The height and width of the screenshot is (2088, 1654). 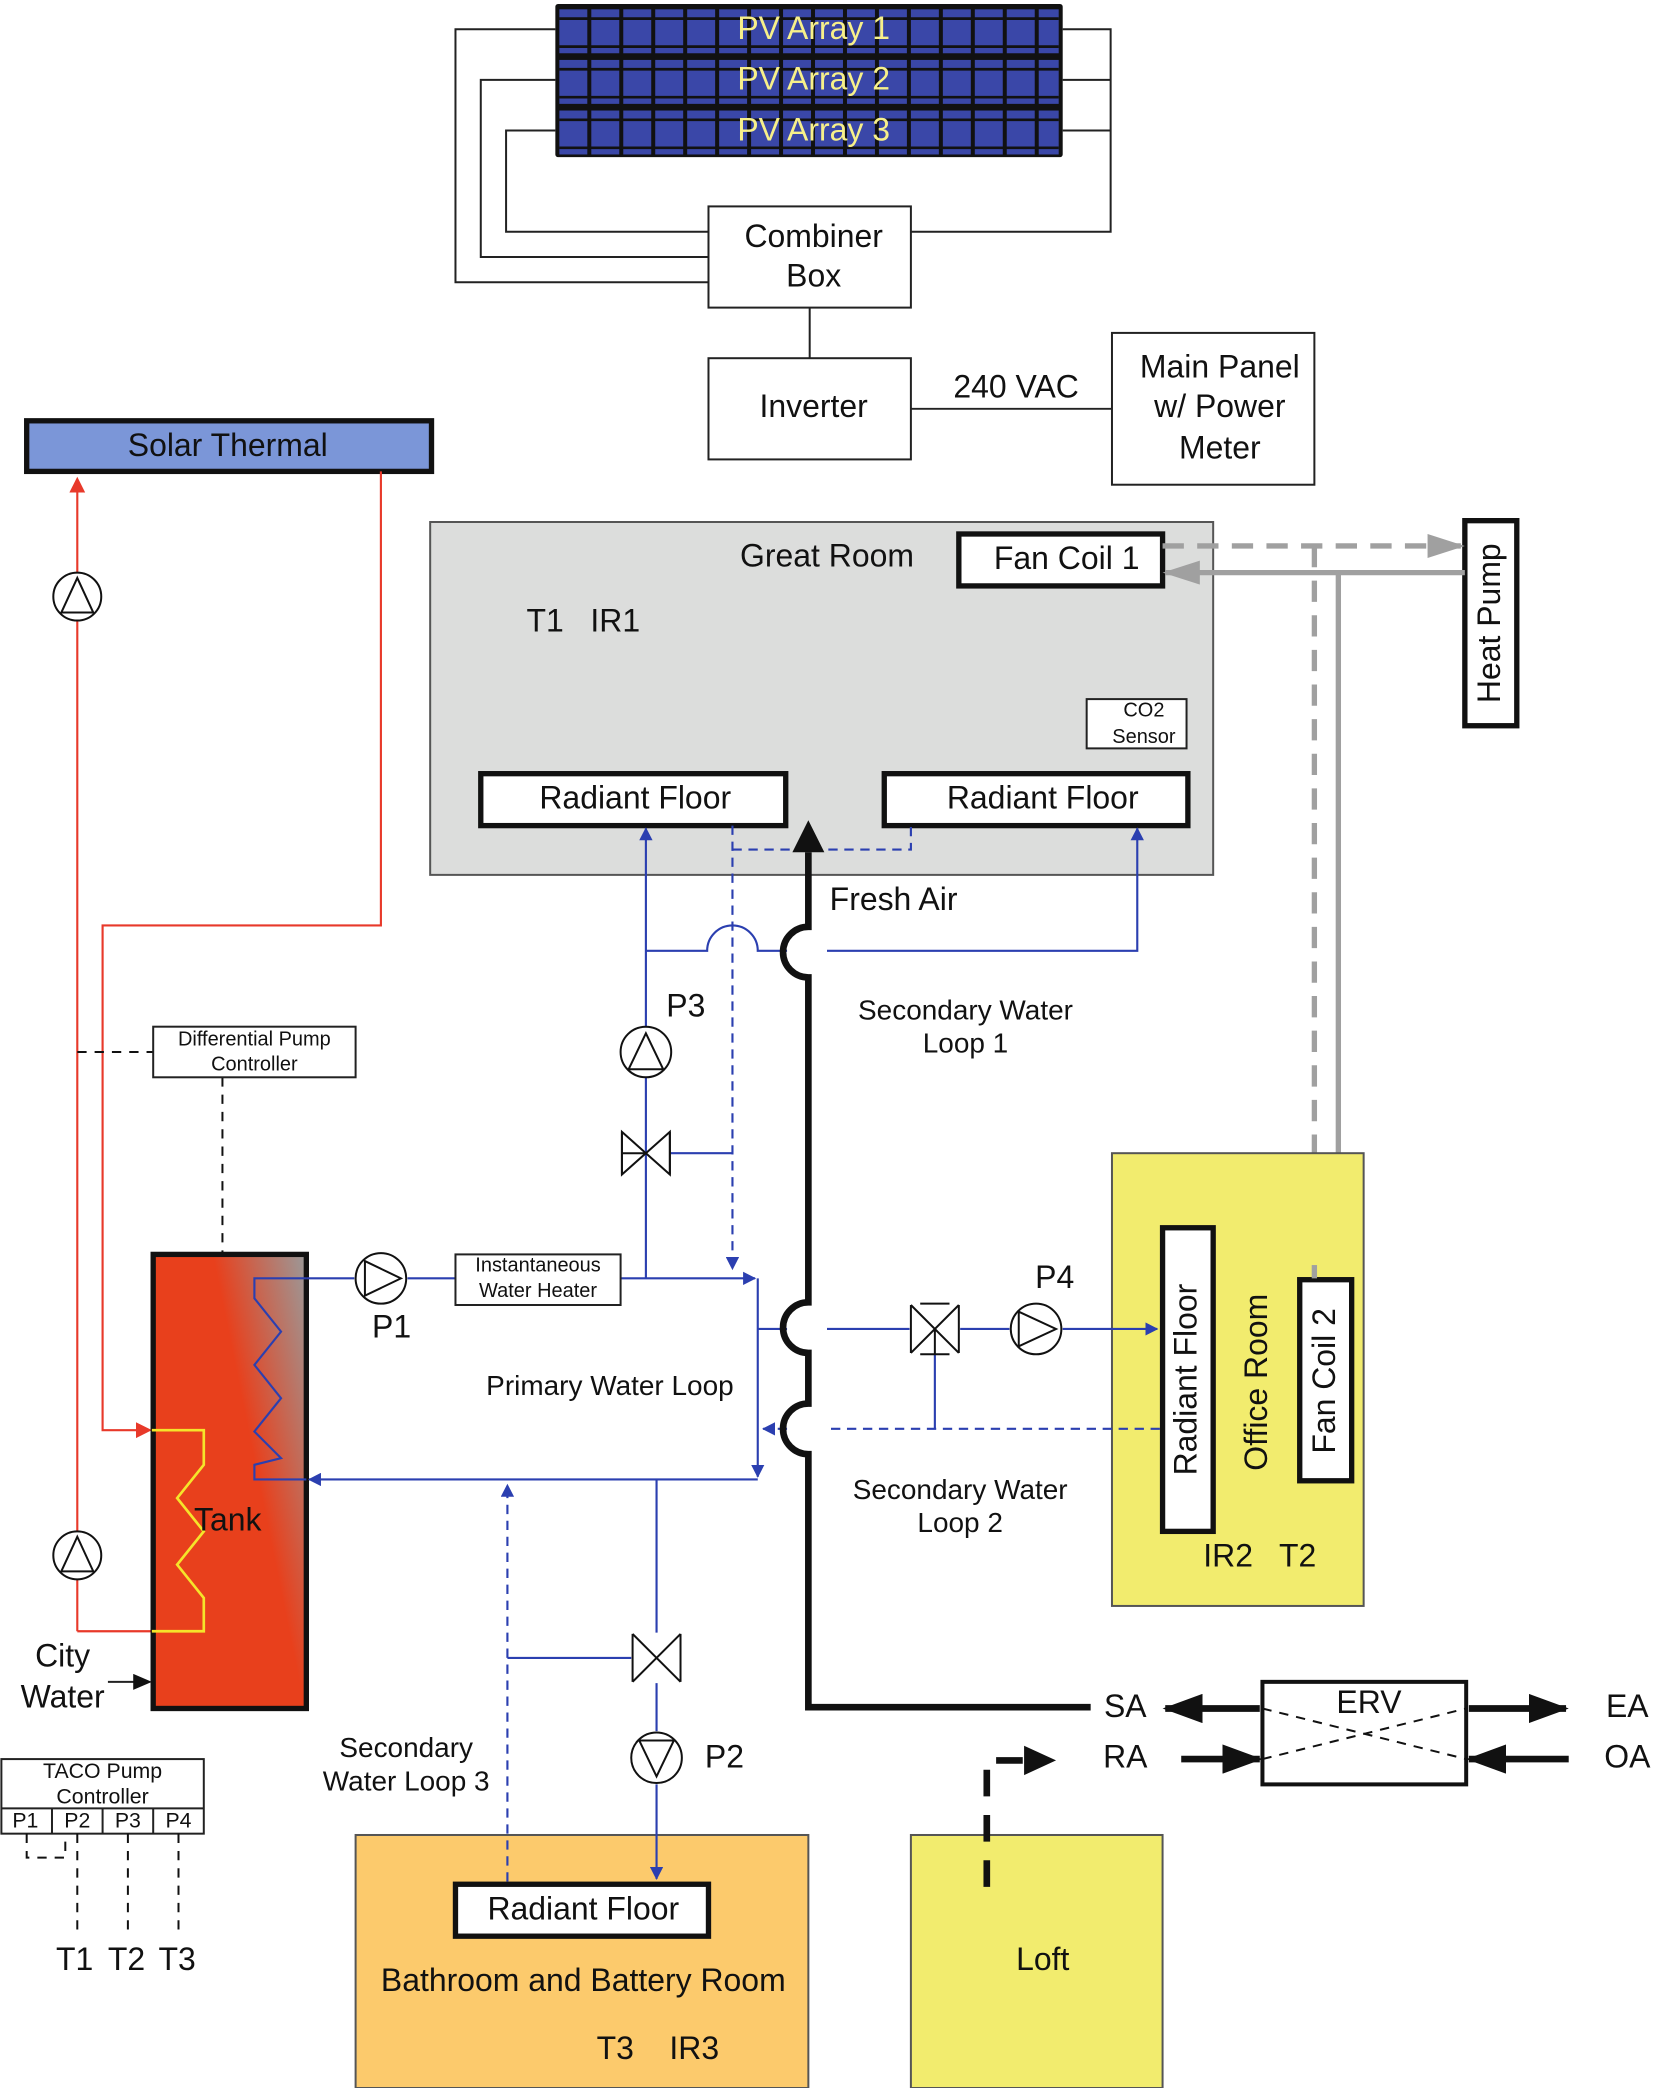 I want to click on bathroom-title: Bathroom and Battery Room, so click(x=583, y=1980).